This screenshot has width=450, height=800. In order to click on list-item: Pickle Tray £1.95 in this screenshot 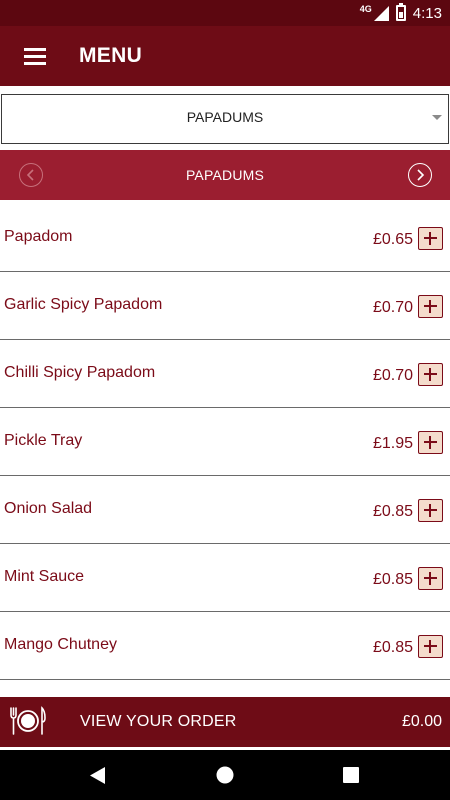, I will do `click(225, 442)`.